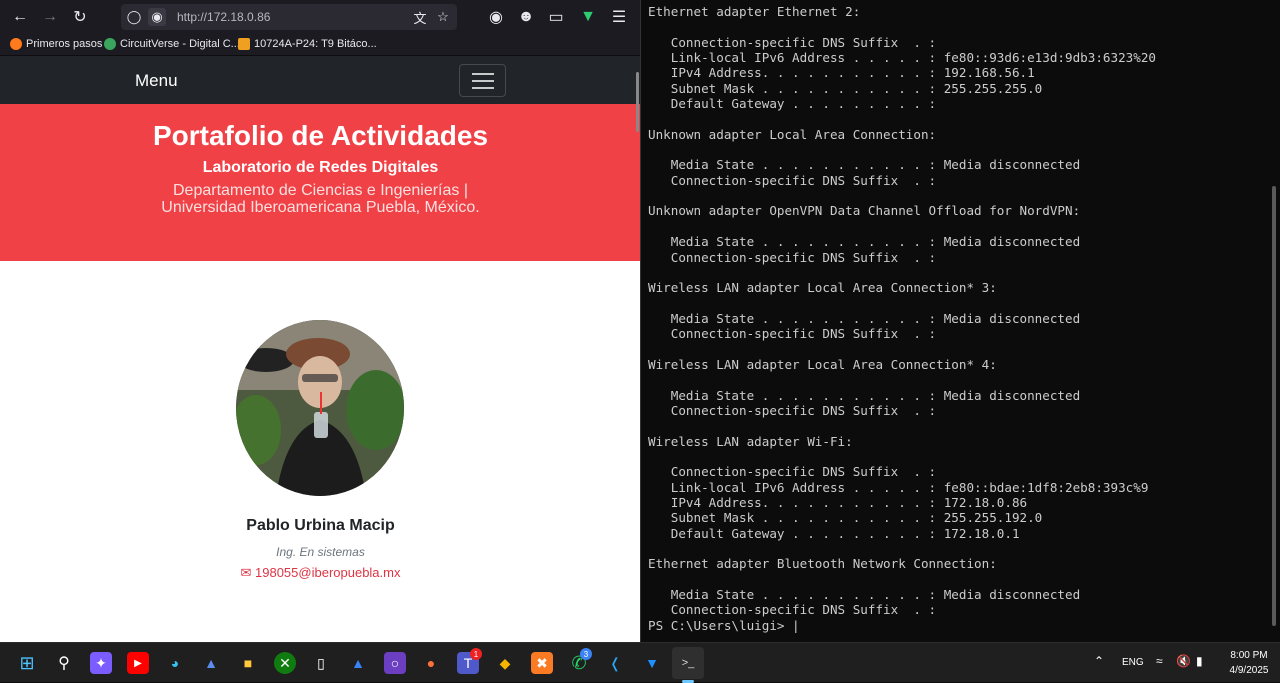 This screenshot has height=683, width=1280. What do you see at coordinates (80, 17) in the screenshot?
I see `reload-icon: ↻` at bounding box center [80, 17].